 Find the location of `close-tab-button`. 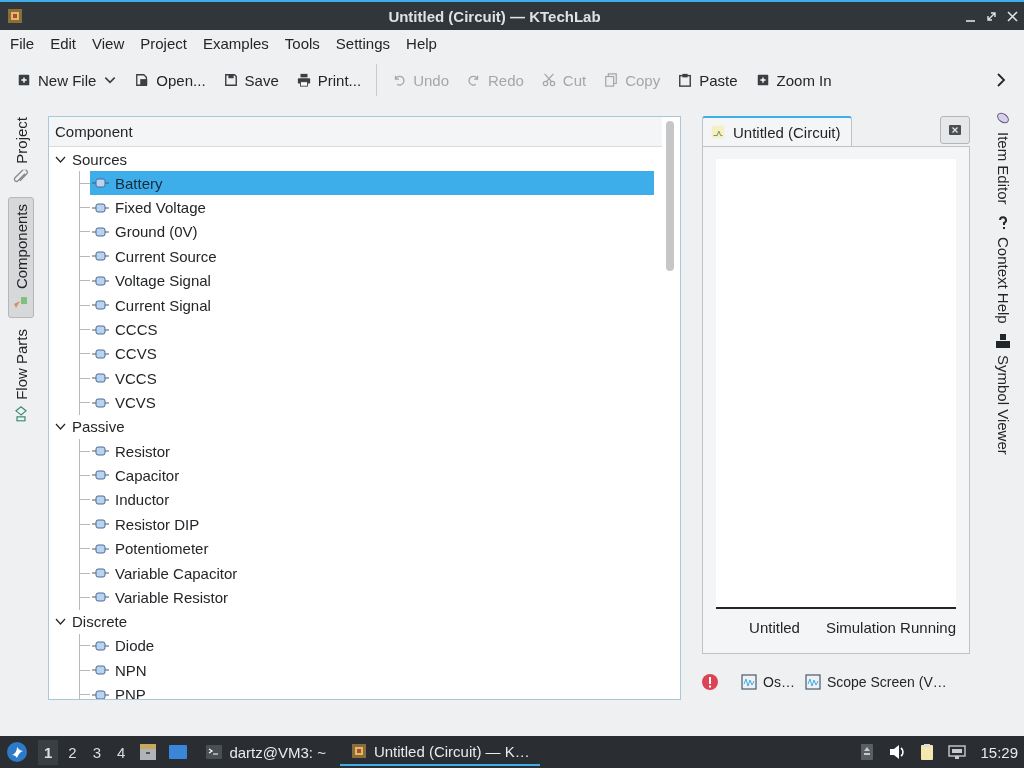

close-tab-button is located at coordinates (955, 130).